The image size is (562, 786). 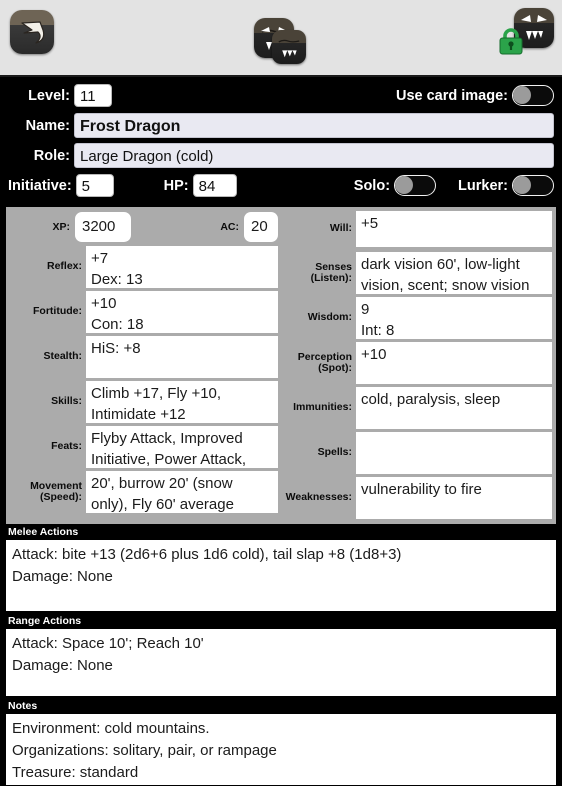 What do you see at coordinates (454, 229) in the screenshot?
I see `stat-value-will: +5` at bounding box center [454, 229].